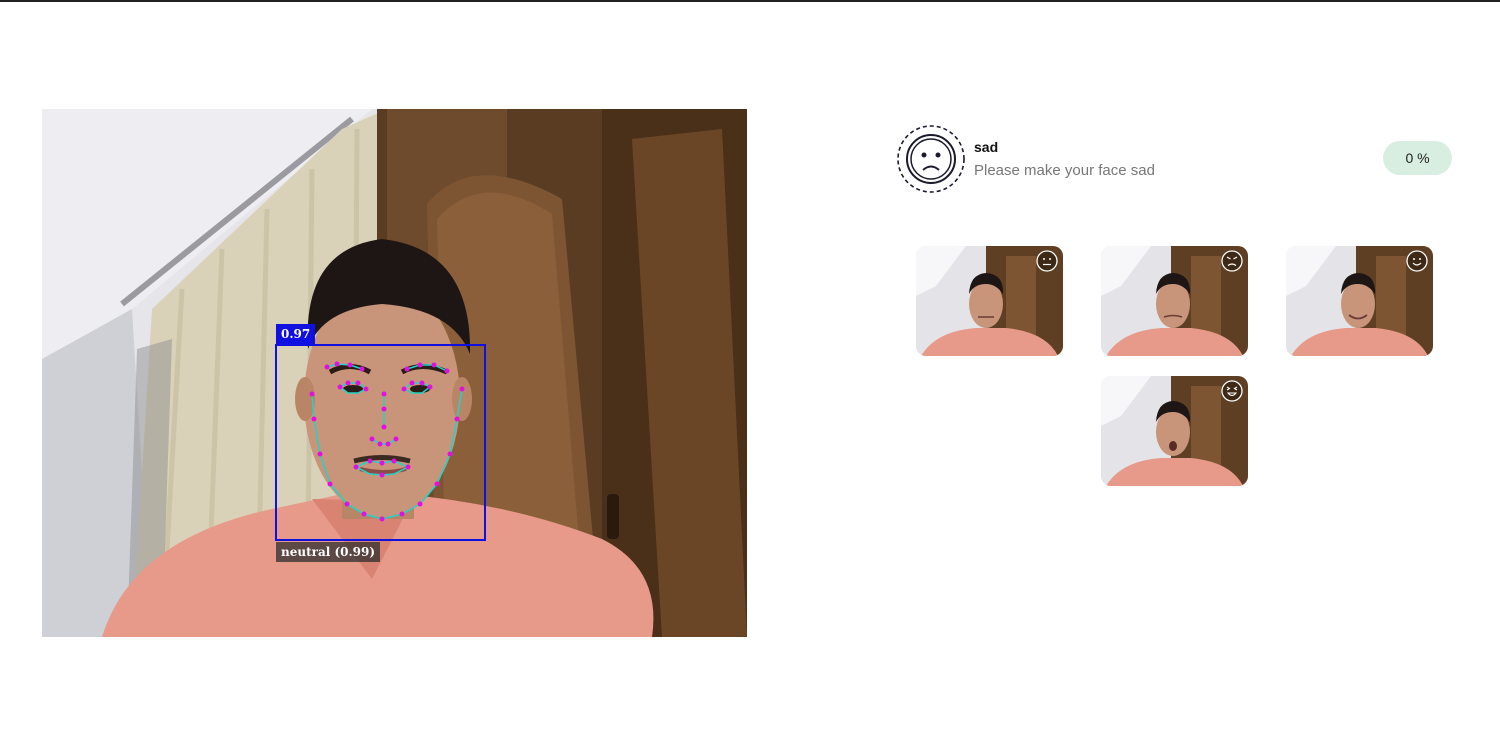 The height and width of the screenshot is (748, 1500). What do you see at coordinates (1359, 301) in the screenshot?
I see `capture-thumbnail-happy` at bounding box center [1359, 301].